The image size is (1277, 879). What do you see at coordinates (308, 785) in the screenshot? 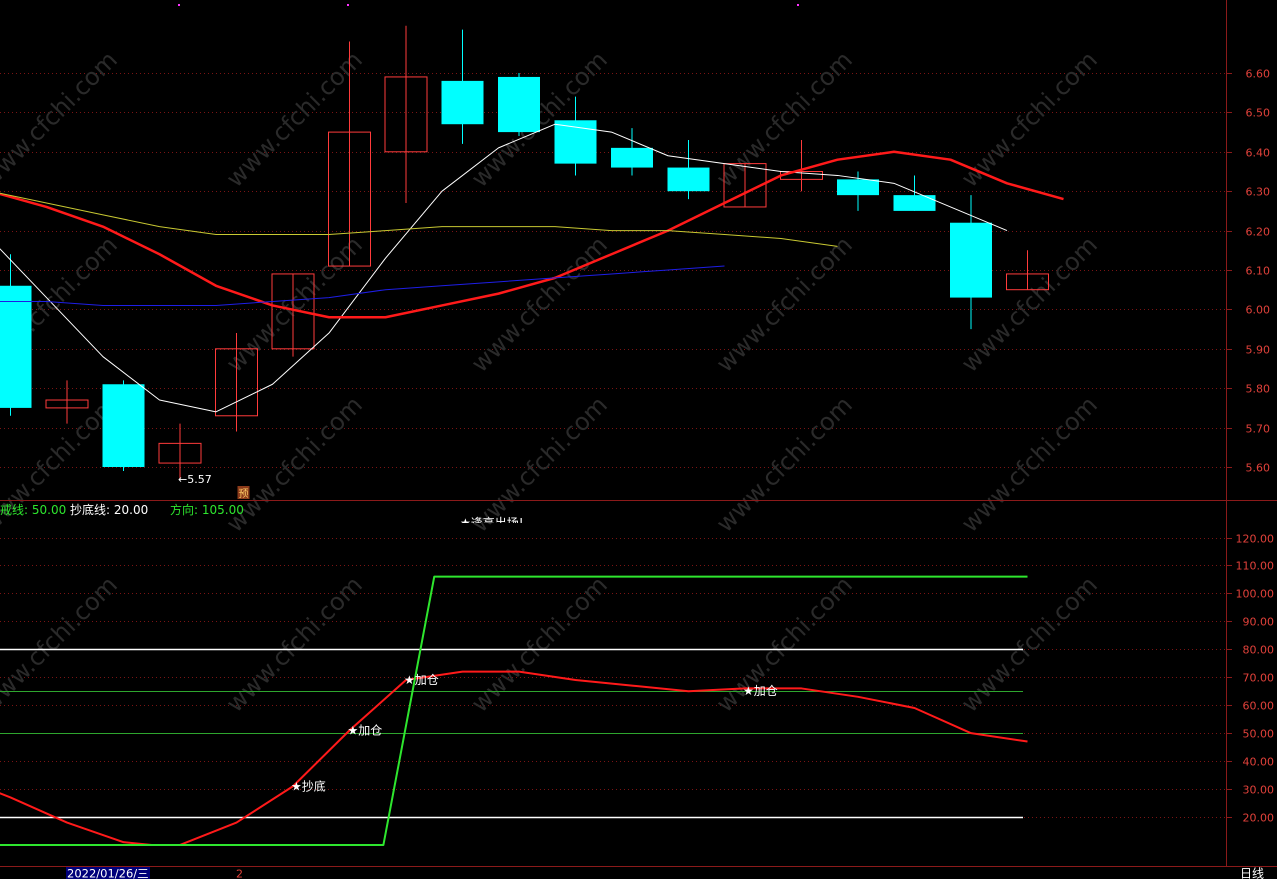
I see `signal-label: ★抄底` at bounding box center [308, 785].